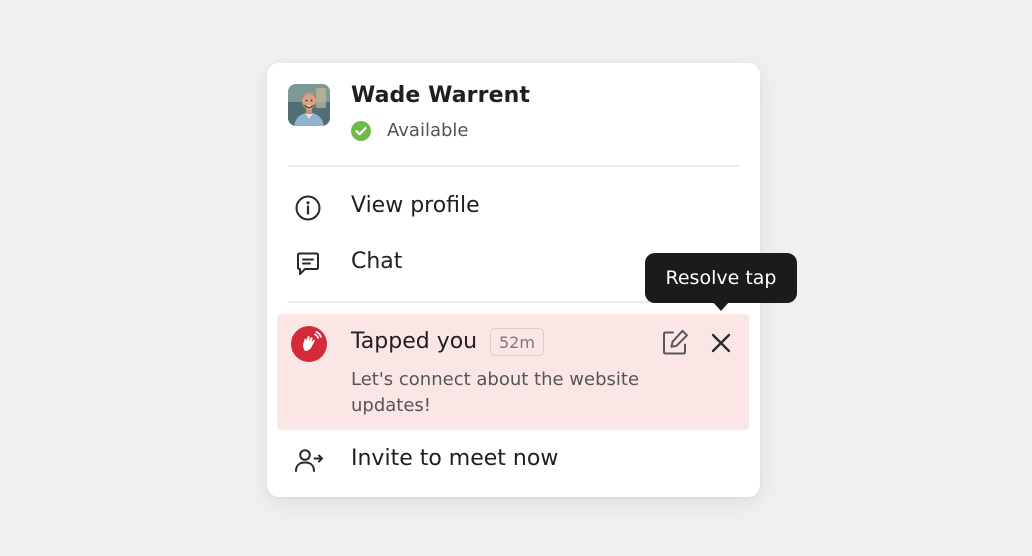 The image size is (1032, 556). Describe the element at coordinates (513, 206) in the screenshot. I see `menu-item-view-profile: View profile` at that location.